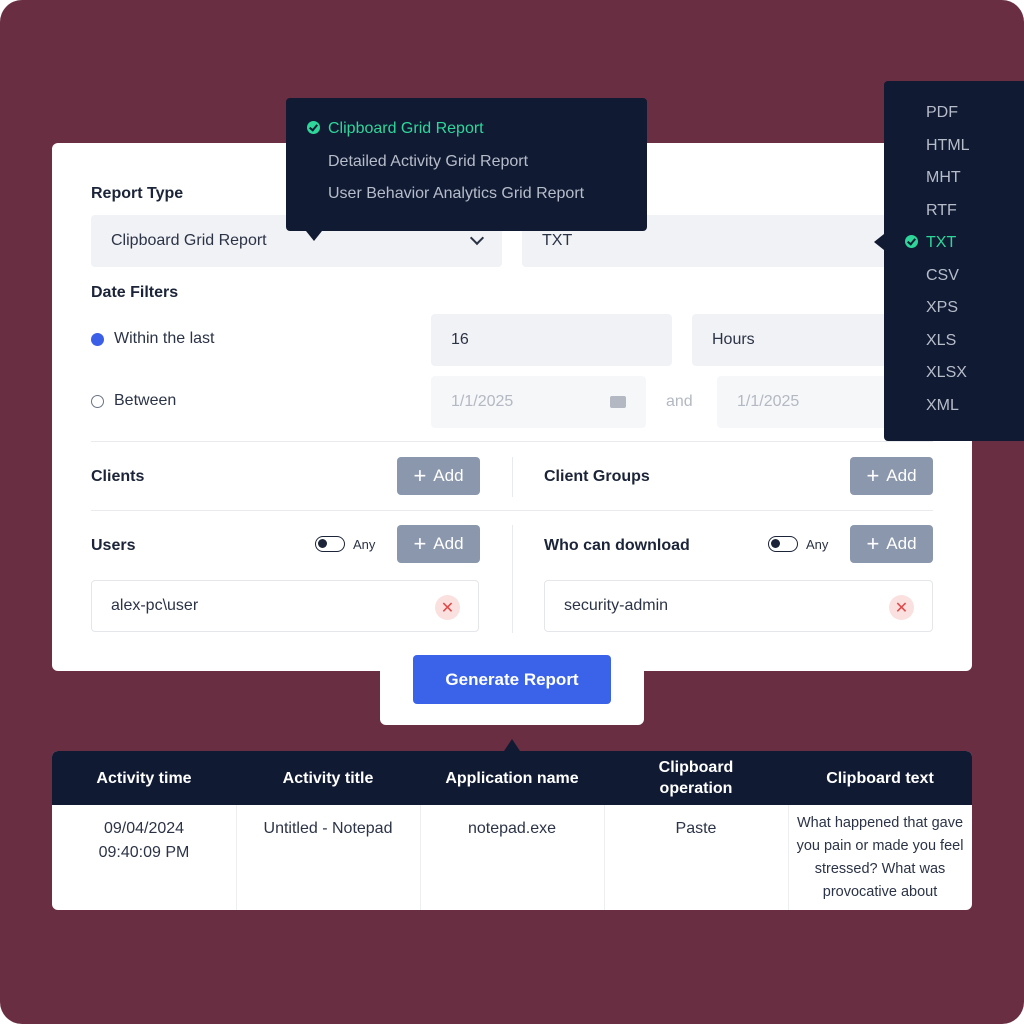 The width and height of the screenshot is (1024, 1024). What do you see at coordinates (285, 606) in the screenshot?
I see `user-chip: alex-pc\user ✕` at bounding box center [285, 606].